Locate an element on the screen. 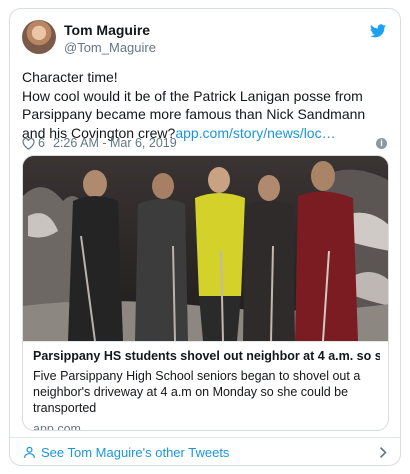 The image size is (410, 474). like-count: 6 is located at coordinates (41, 143).